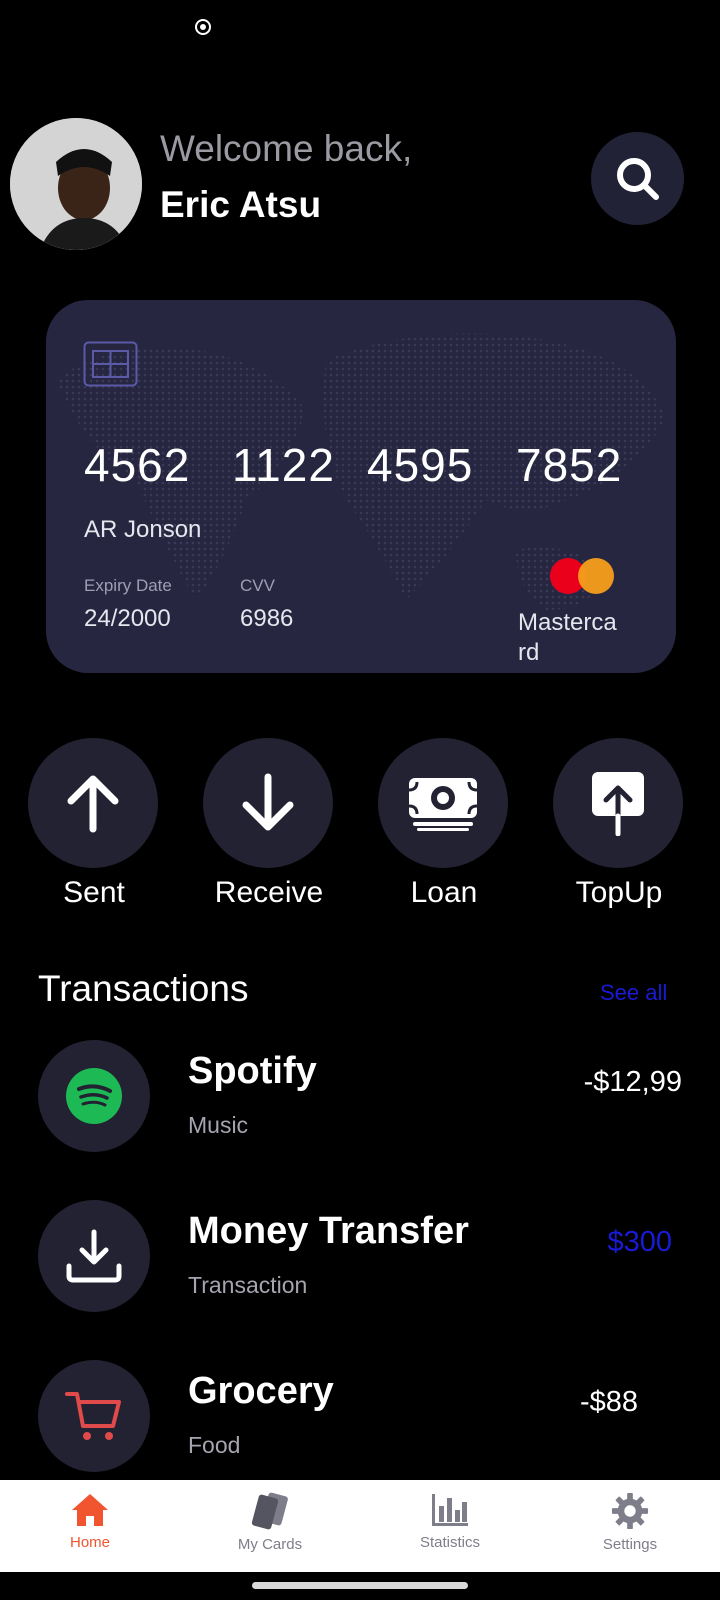  Describe the element at coordinates (203, 27) in the screenshot. I see `status-bar-icon` at that location.